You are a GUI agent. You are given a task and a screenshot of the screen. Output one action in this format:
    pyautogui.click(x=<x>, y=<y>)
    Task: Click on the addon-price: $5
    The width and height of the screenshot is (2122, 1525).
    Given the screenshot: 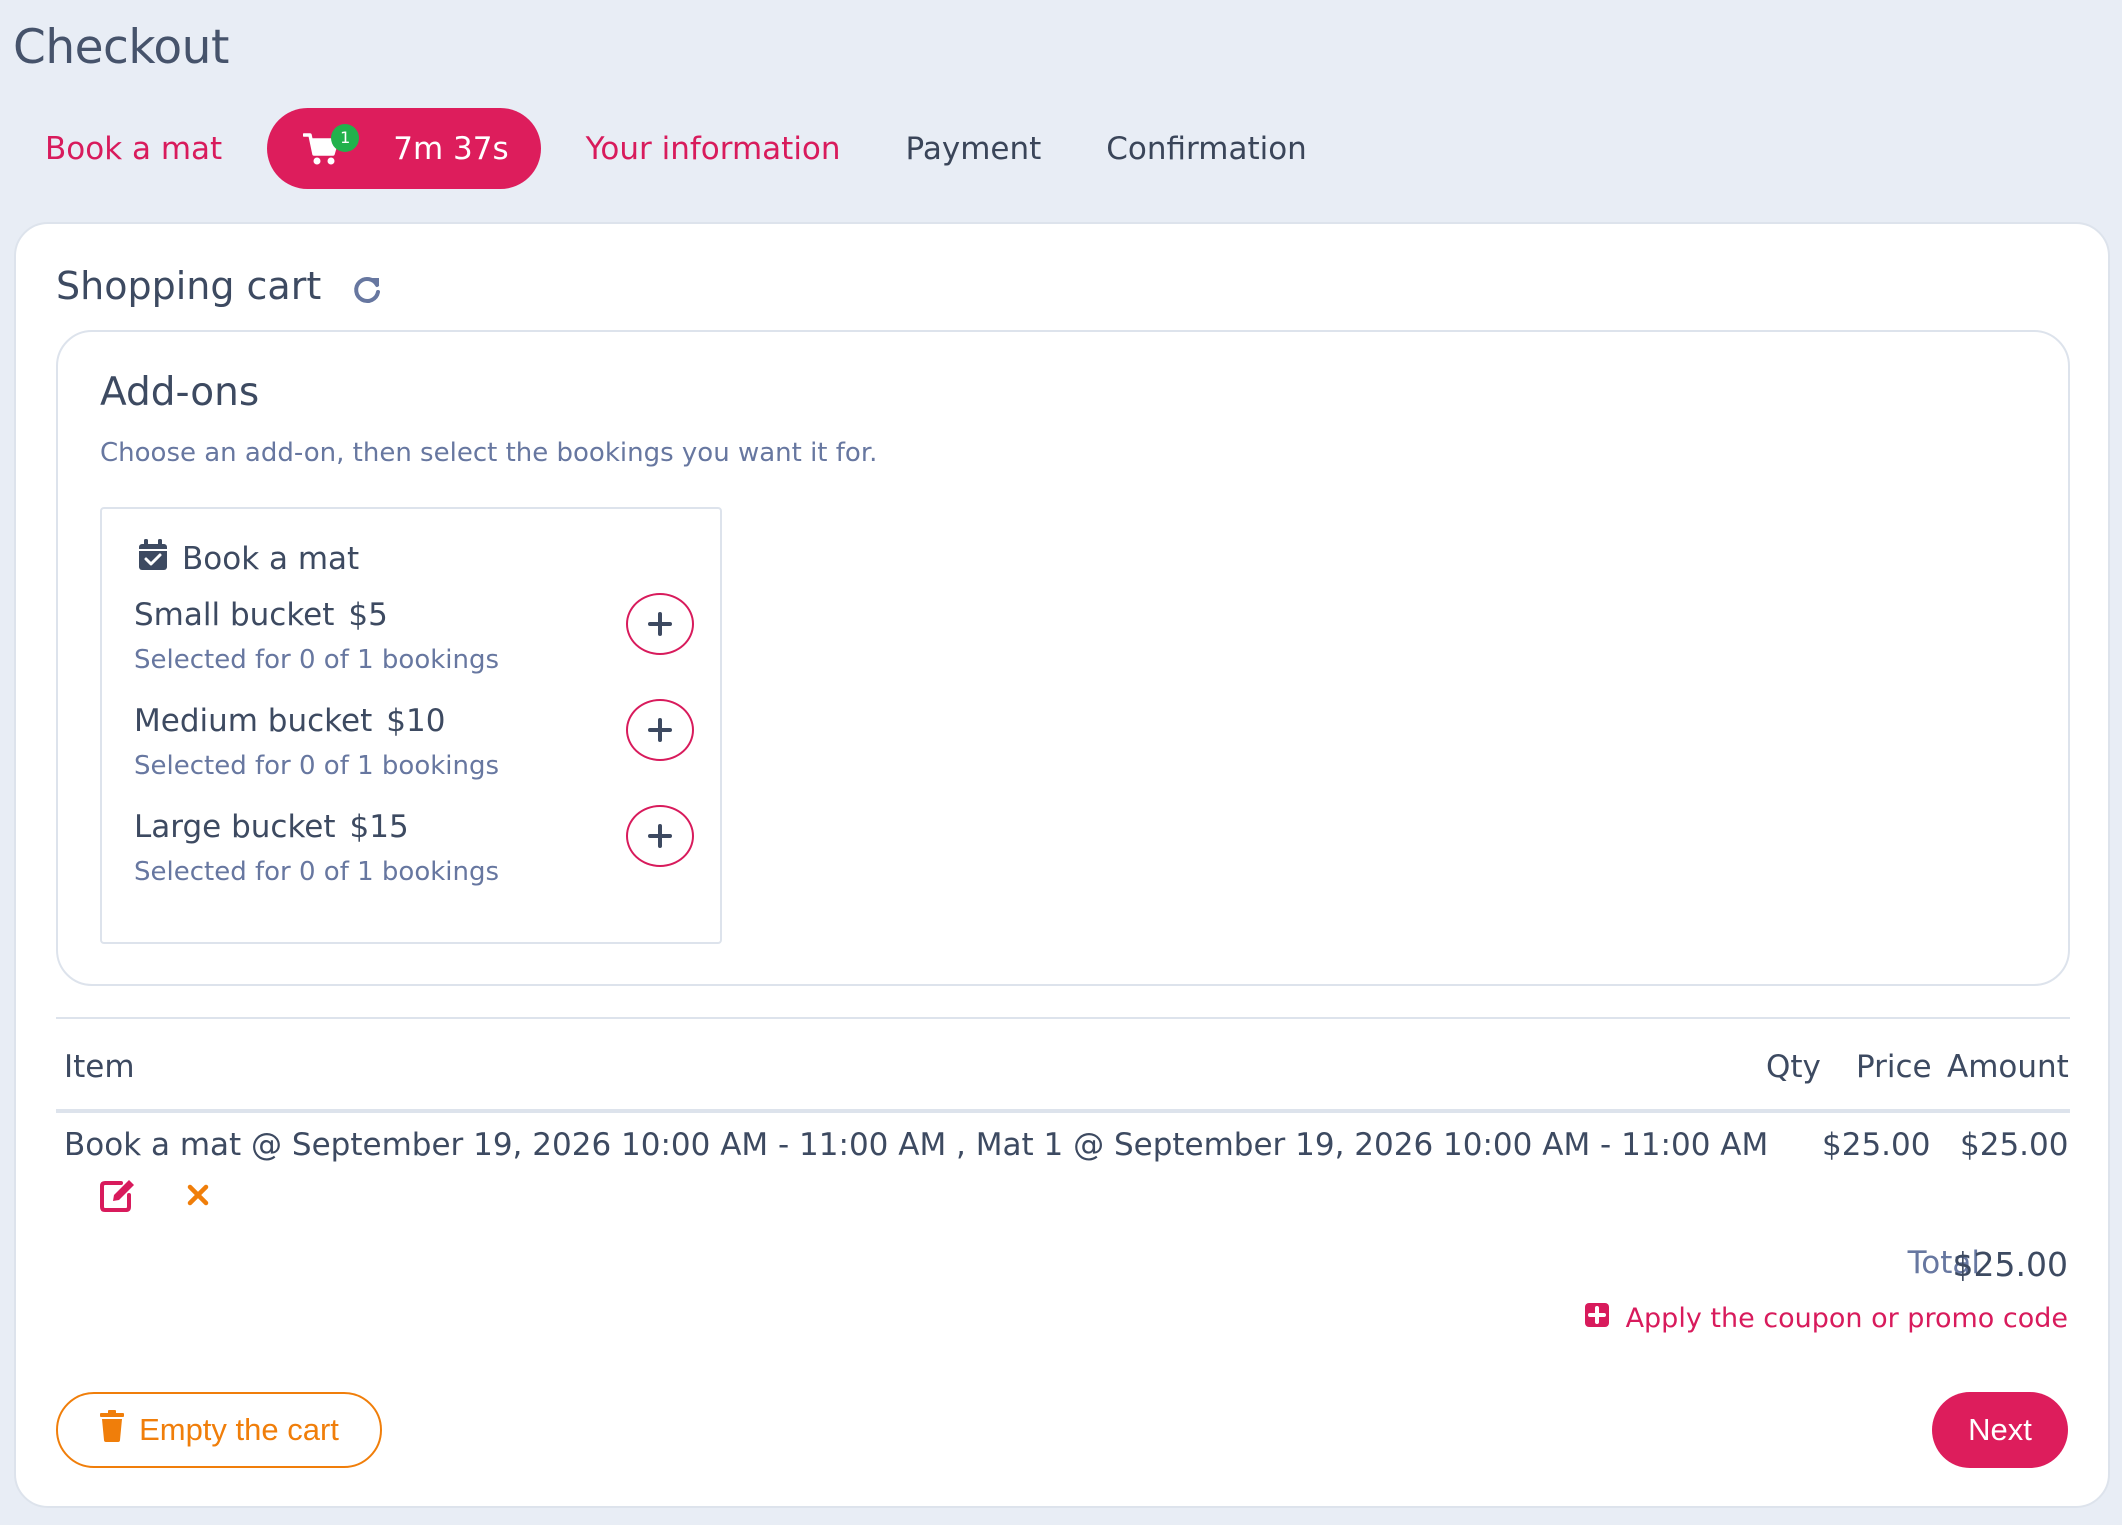 What is the action you would take?
    pyautogui.click(x=368, y=615)
    